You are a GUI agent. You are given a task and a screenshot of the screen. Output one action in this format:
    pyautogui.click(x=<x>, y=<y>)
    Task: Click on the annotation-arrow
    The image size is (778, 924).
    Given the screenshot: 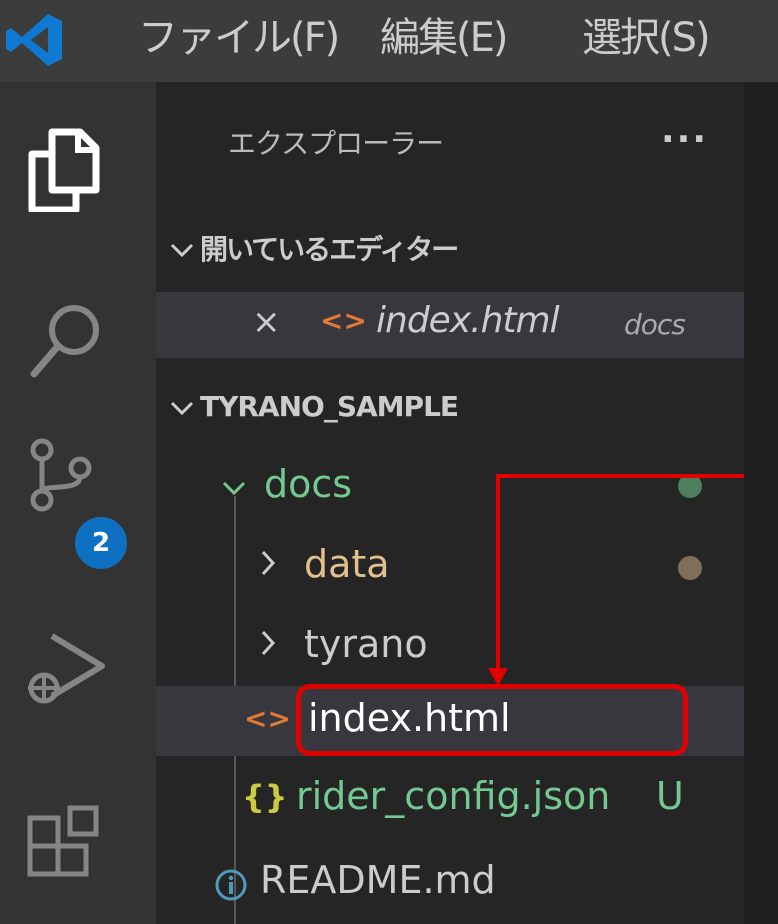 What is the action you would take?
    pyautogui.click(x=630, y=580)
    